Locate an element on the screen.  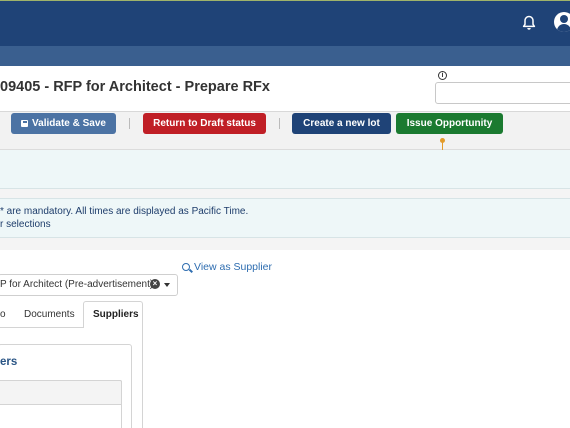
search-icon is located at coordinates (186, 266).